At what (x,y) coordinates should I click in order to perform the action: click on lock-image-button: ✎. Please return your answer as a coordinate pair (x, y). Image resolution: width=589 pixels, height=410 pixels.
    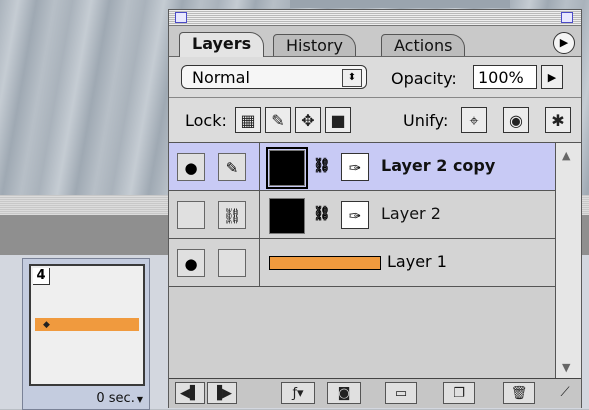
    Looking at the image, I should click on (278, 120).